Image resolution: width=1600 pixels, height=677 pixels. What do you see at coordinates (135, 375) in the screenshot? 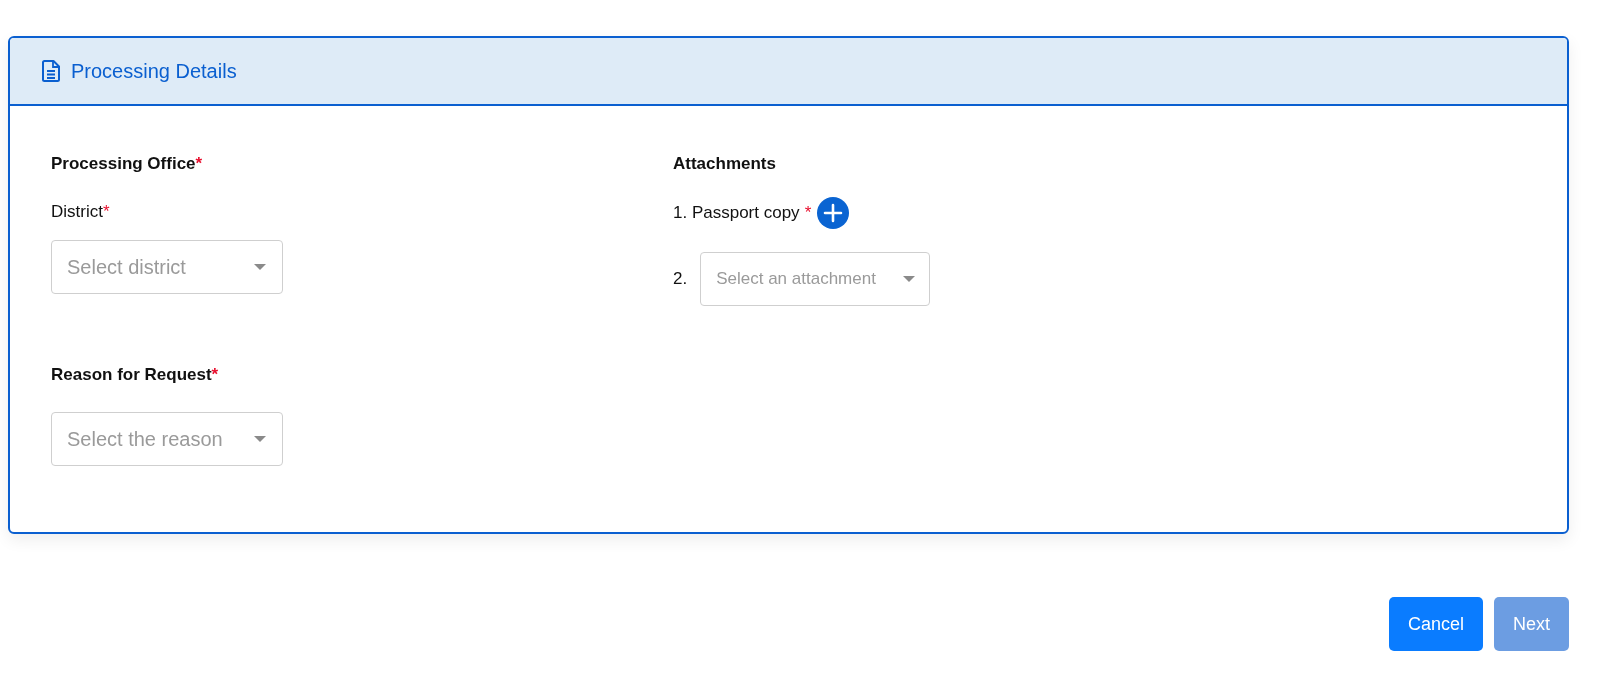
I see `section-label: Reason for Request*` at bounding box center [135, 375].